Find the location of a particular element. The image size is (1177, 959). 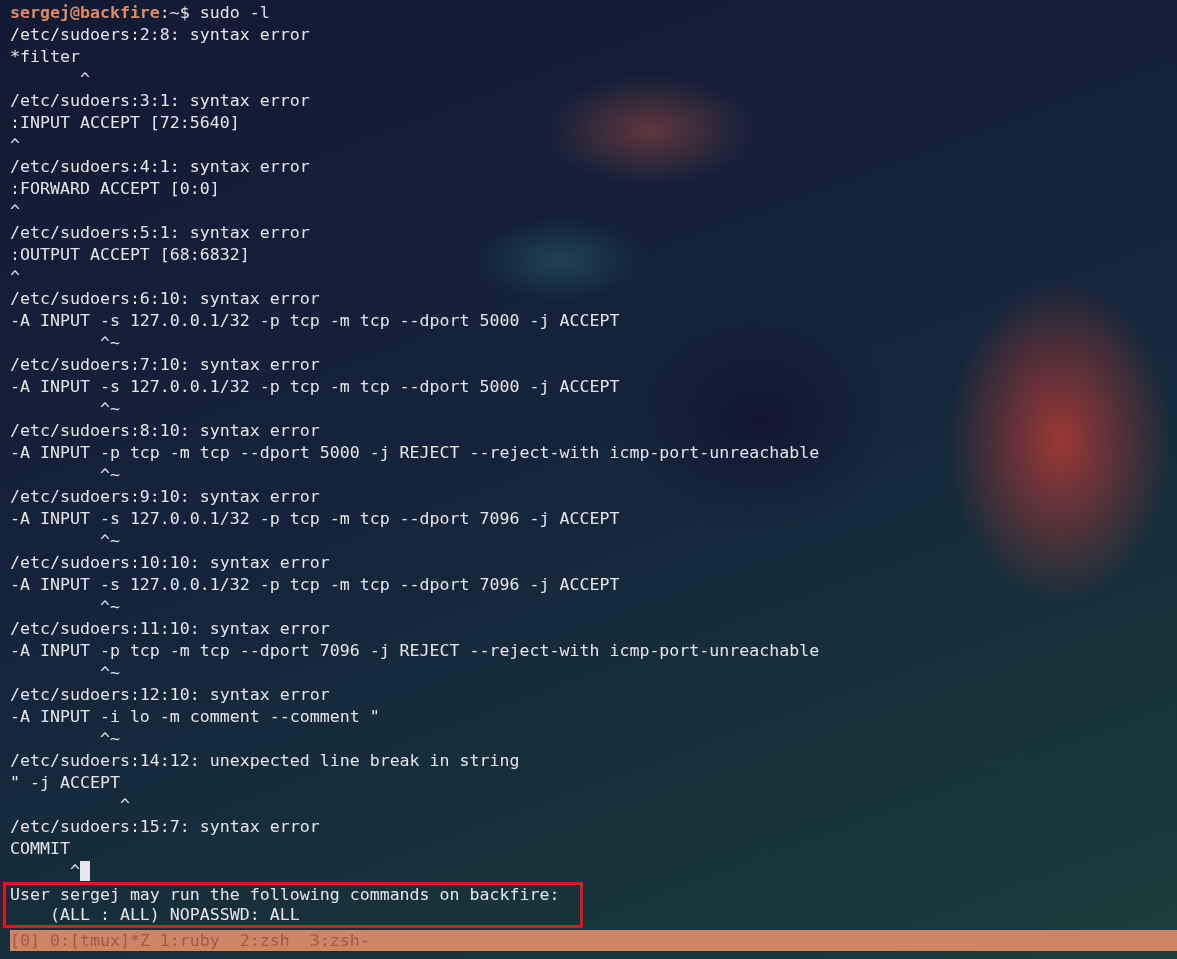

output-line: /etc/sudoers:2:8: syntax error is located at coordinates (160, 35).